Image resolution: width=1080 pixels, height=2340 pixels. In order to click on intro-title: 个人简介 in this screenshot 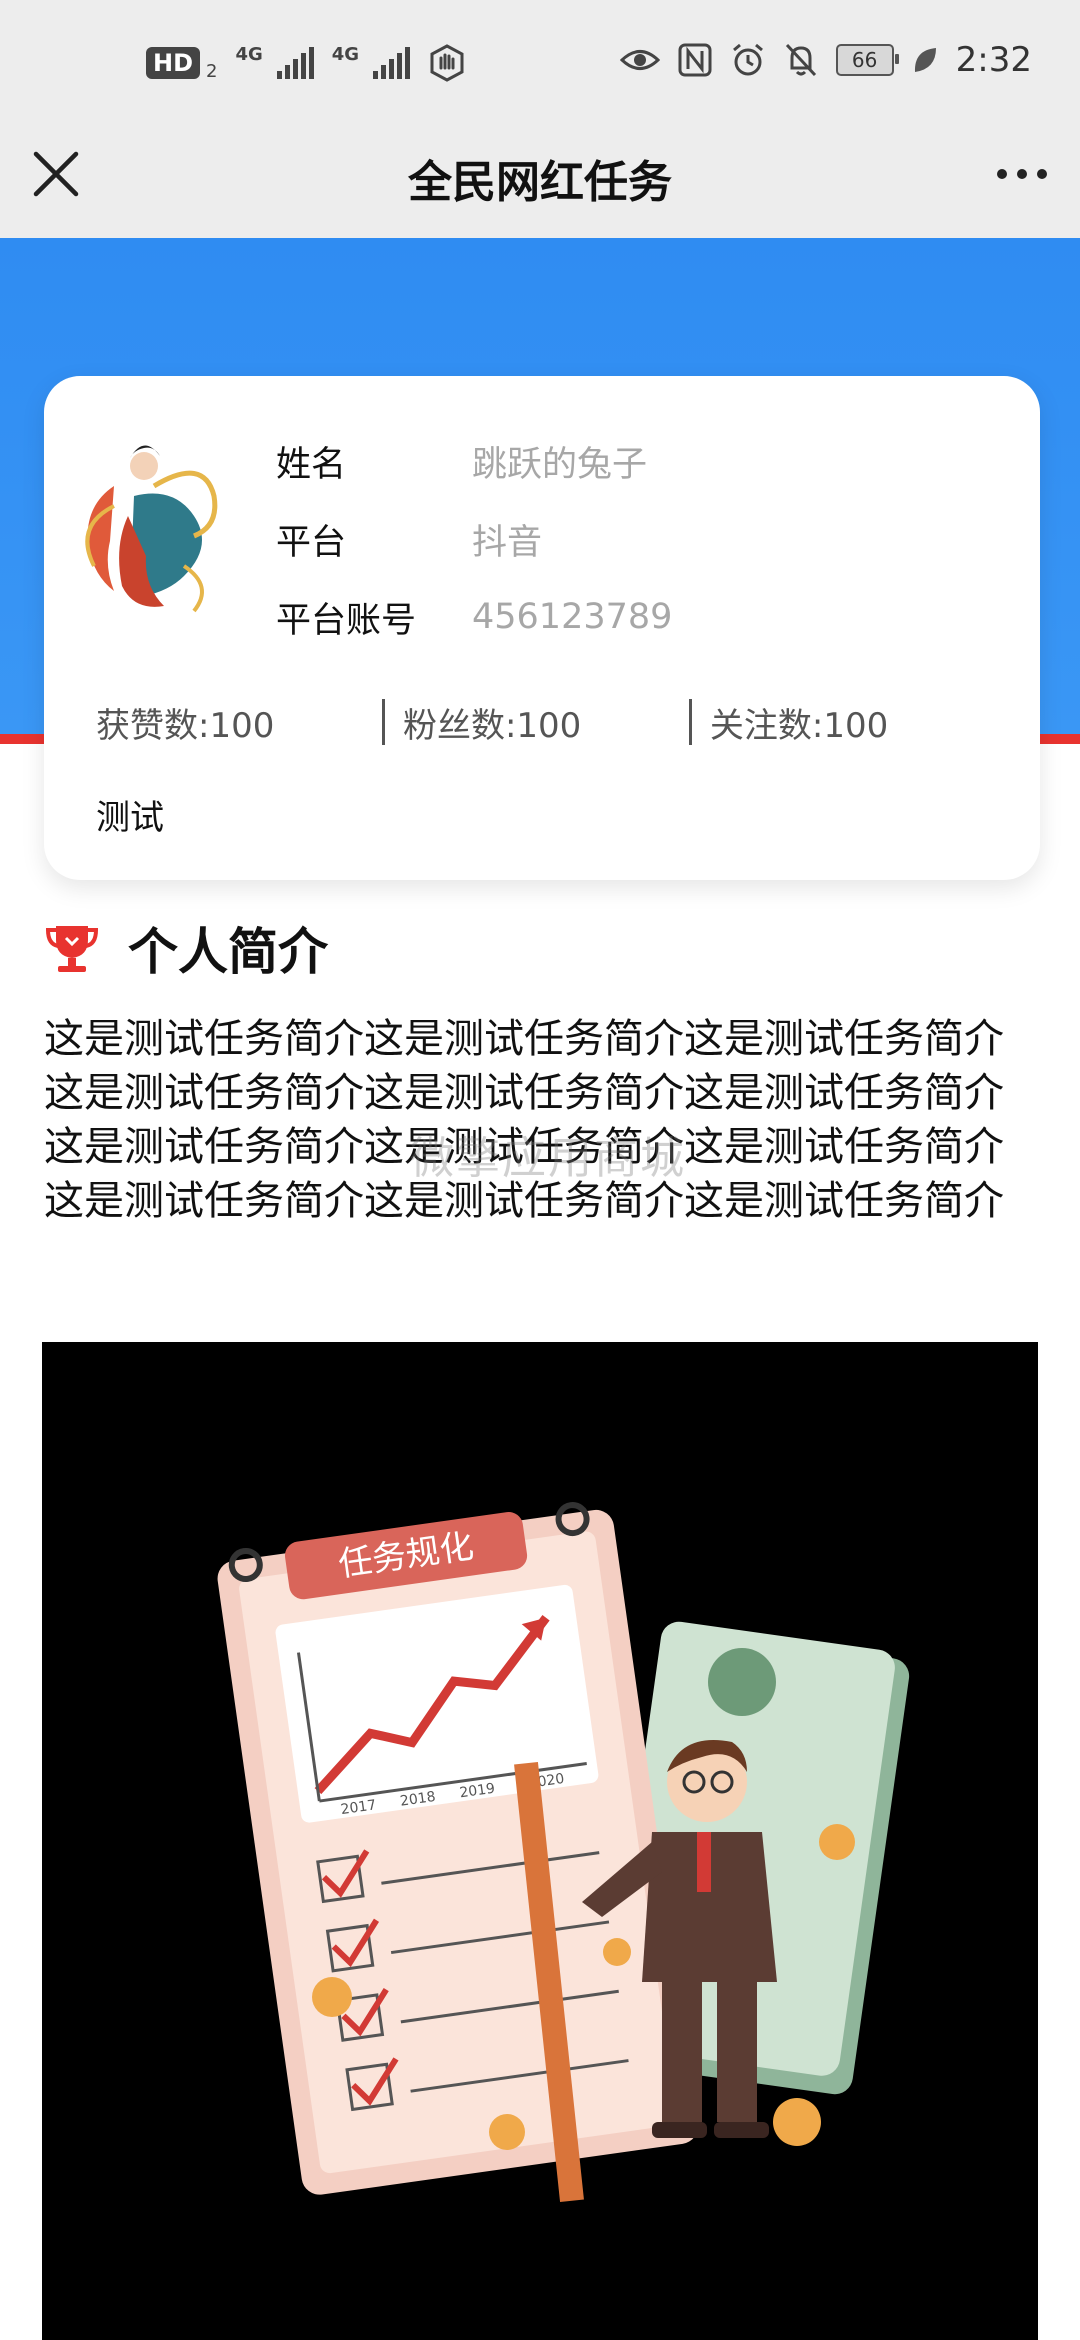, I will do `click(228, 952)`.